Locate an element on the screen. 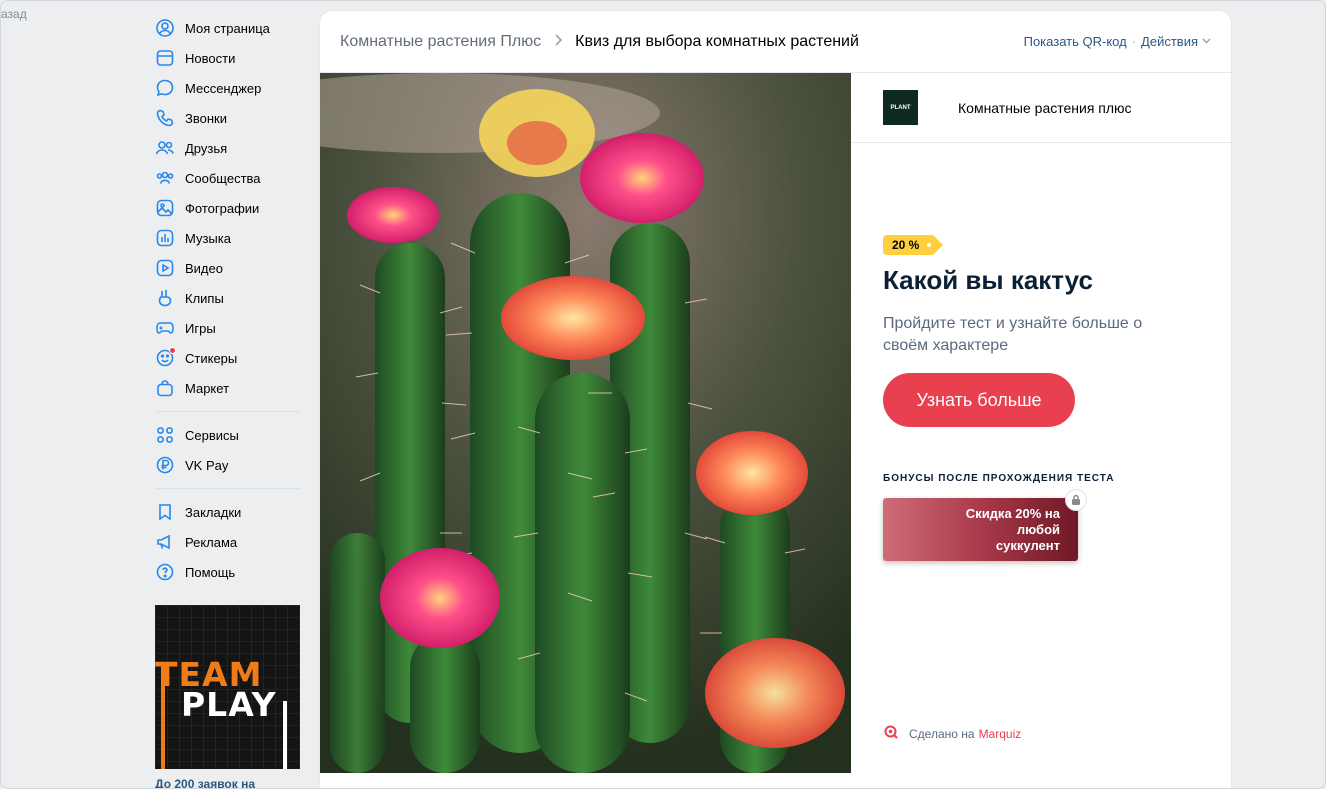  sidebar-item-label: Реклама is located at coordinates (211, 542).